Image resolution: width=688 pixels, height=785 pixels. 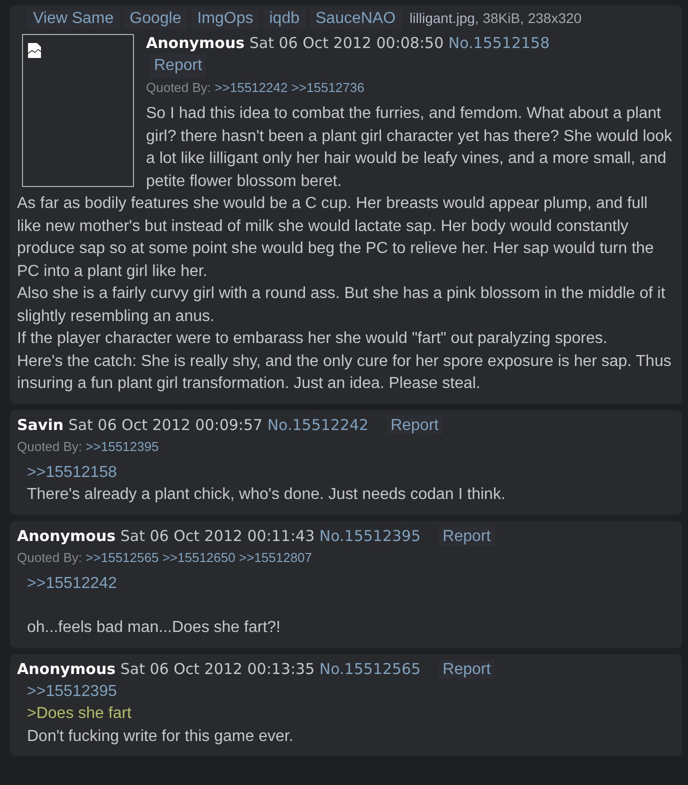 I want to click on post-date: Sat 06 Oct 2012 00:08:50, so click(x=346, y=43).